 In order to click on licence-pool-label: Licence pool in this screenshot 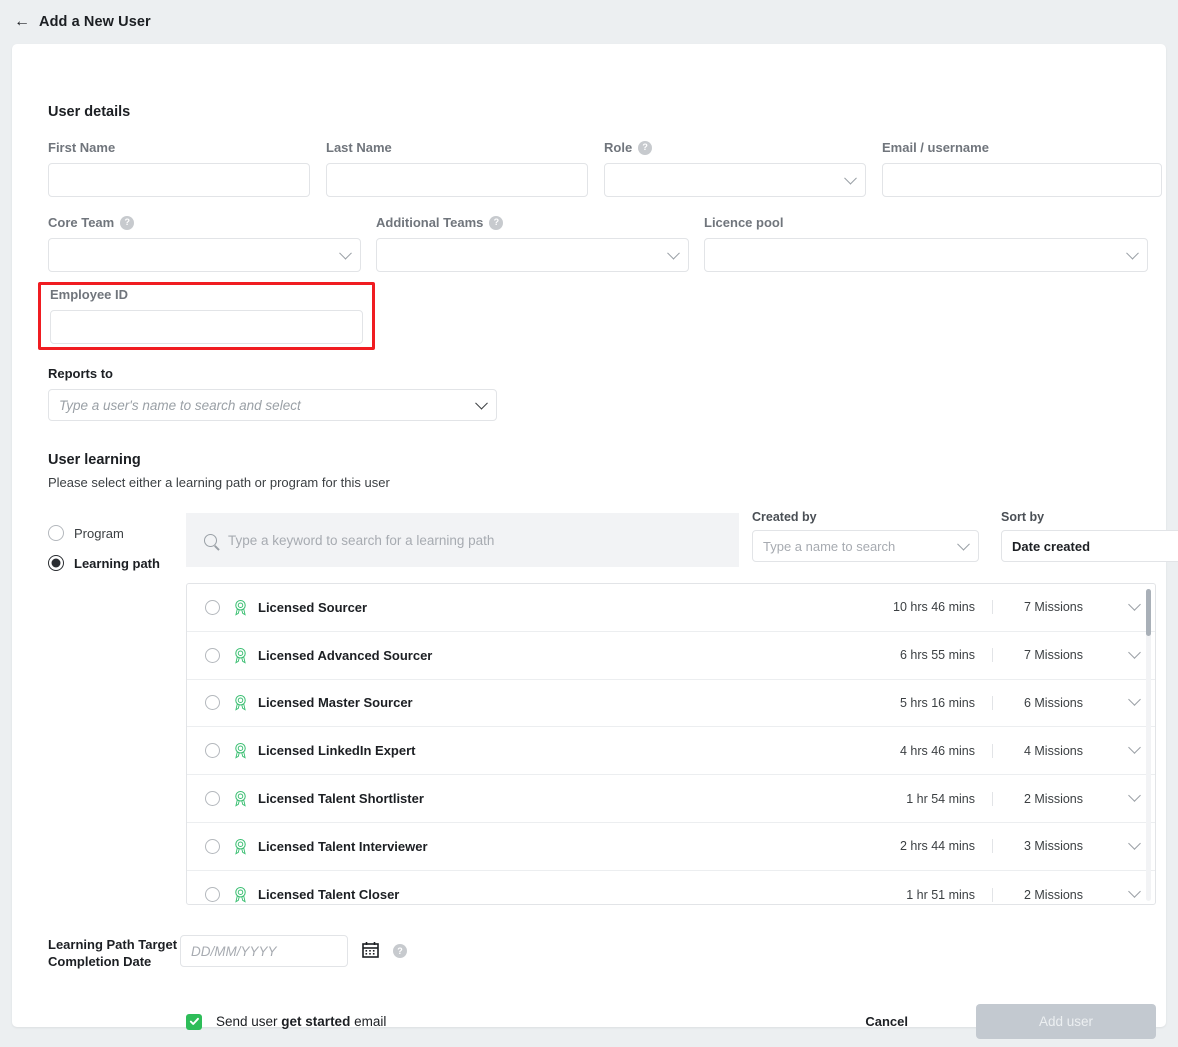, I will do `click(926, 222)`.